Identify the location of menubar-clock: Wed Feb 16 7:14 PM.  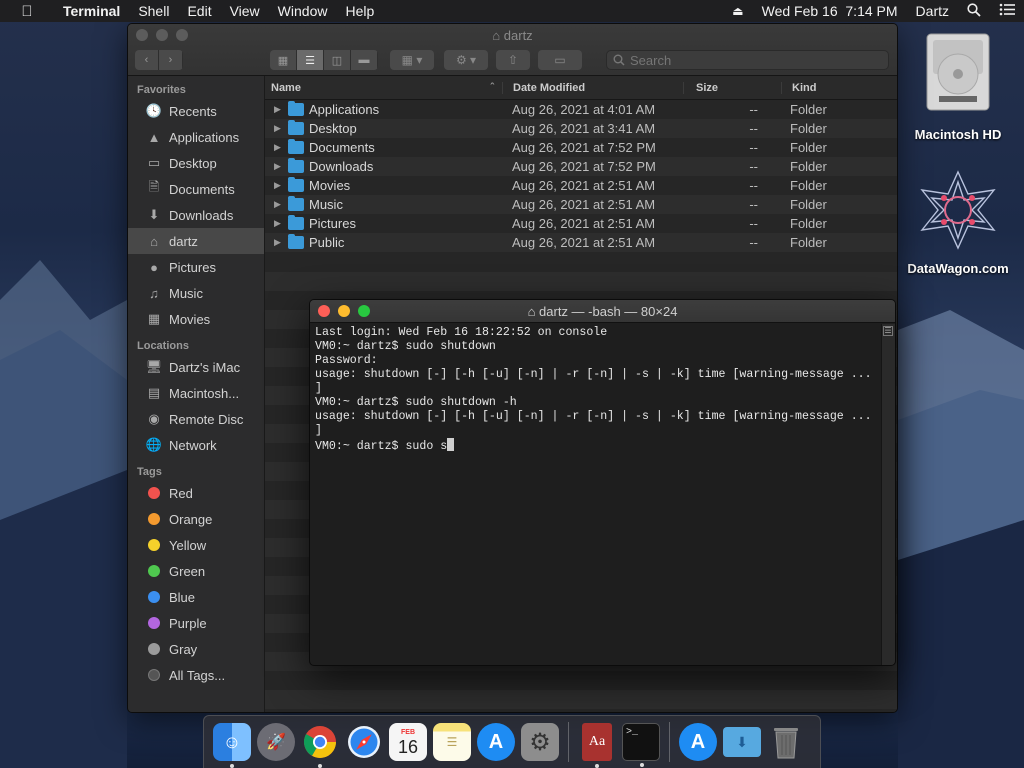
(830, 11).